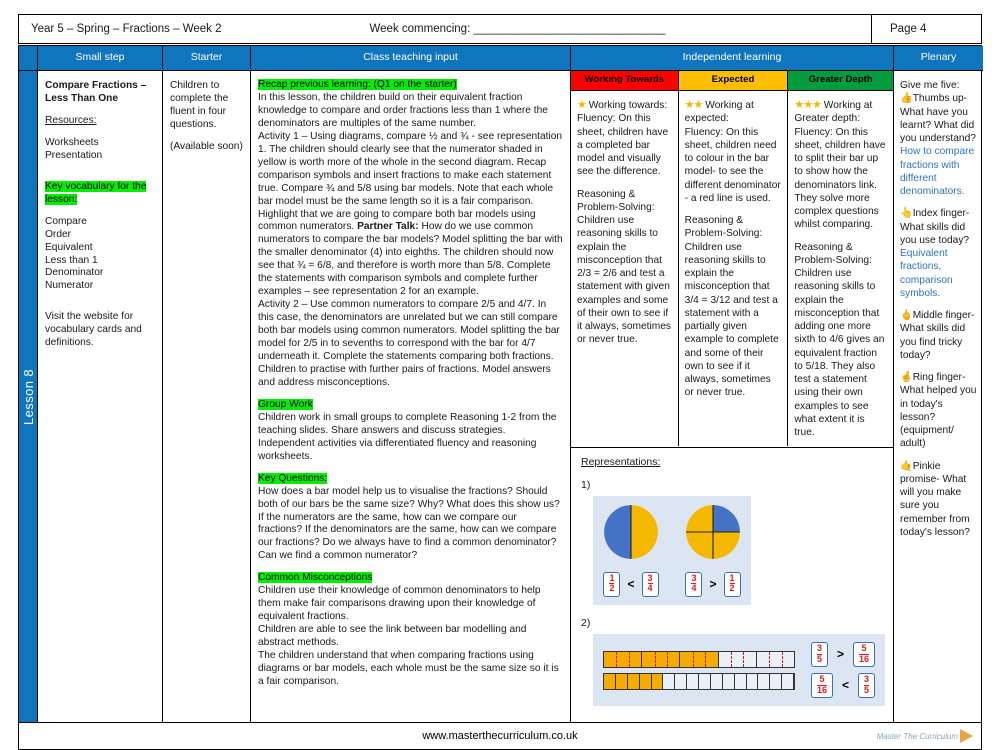 Image resolution: width=1000 pixels, height=750 pixels. Describe the element at coordinates (699, 659) in the screenshot. I see `bar-model-fifths` at that location.